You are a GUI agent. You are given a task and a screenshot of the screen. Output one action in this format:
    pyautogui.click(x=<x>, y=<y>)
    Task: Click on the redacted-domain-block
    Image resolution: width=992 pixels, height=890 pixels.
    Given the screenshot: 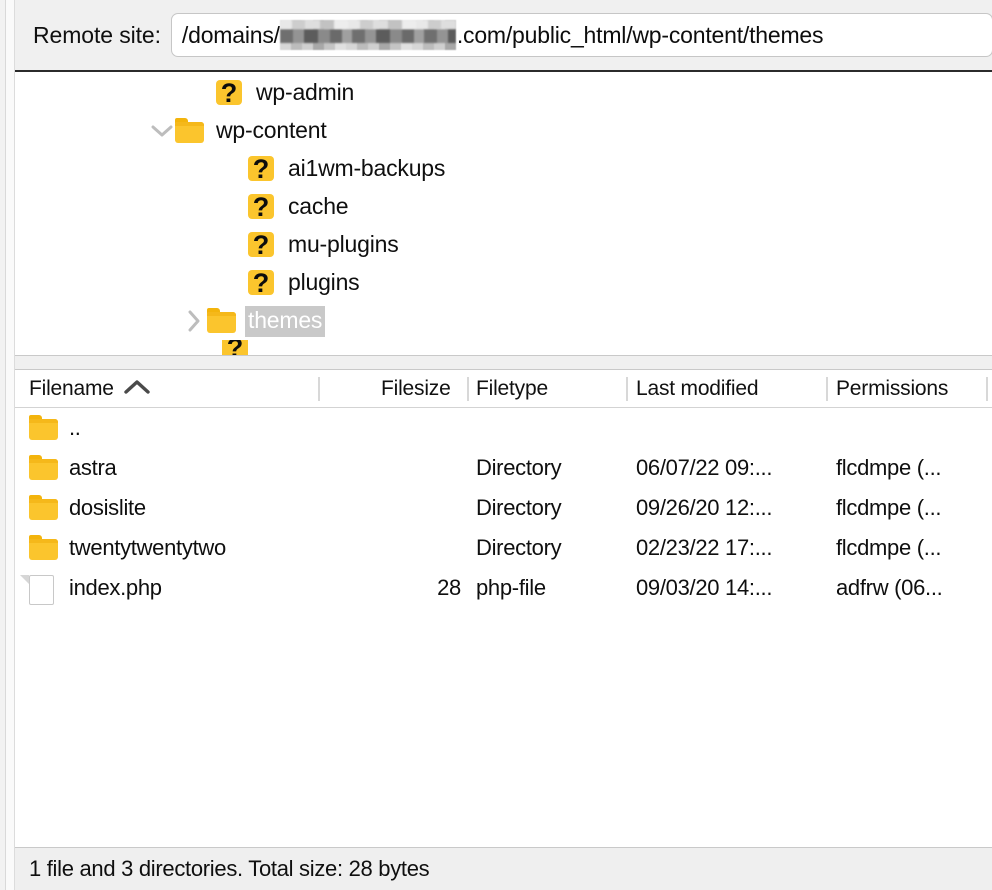 What is the action you would take?
    pyautogui.click(x=367, y=35)
    